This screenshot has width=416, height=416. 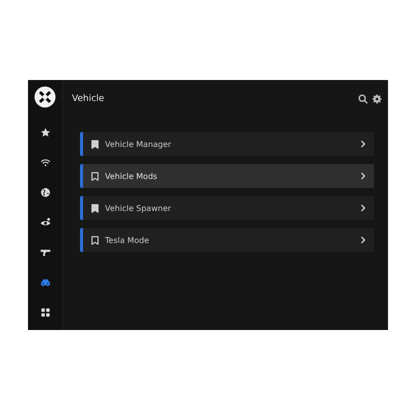 I want to click on menu-item: Vehicle Manager, so click(x=227, y=144).